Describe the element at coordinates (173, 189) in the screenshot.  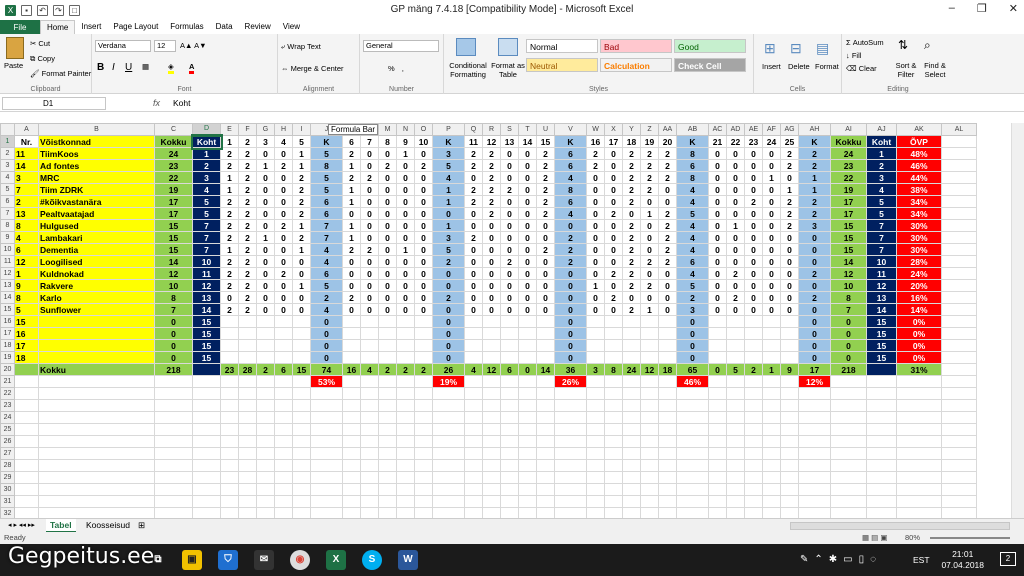
I see `data-cell: 19` at that location.